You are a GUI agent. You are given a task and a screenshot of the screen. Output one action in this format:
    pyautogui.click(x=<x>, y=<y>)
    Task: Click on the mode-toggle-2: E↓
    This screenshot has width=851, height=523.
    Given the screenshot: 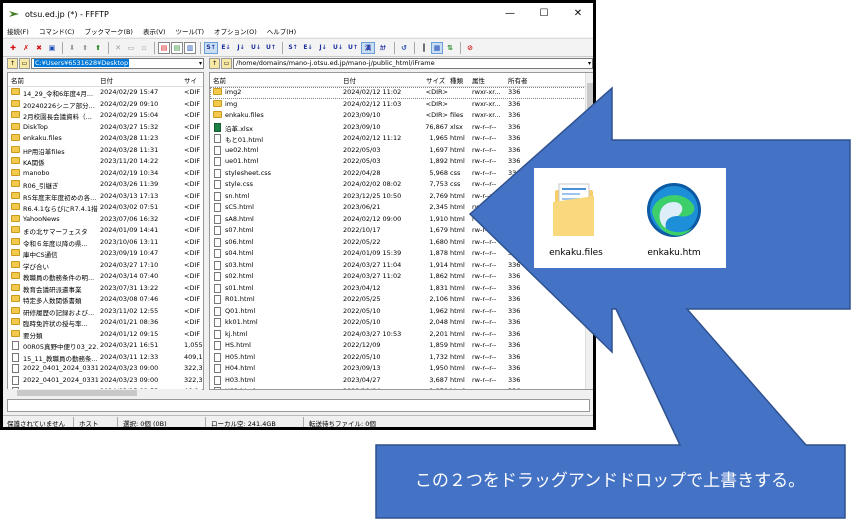 What is the action you would take?
    pyautogui.click(x=226, y=48)
    